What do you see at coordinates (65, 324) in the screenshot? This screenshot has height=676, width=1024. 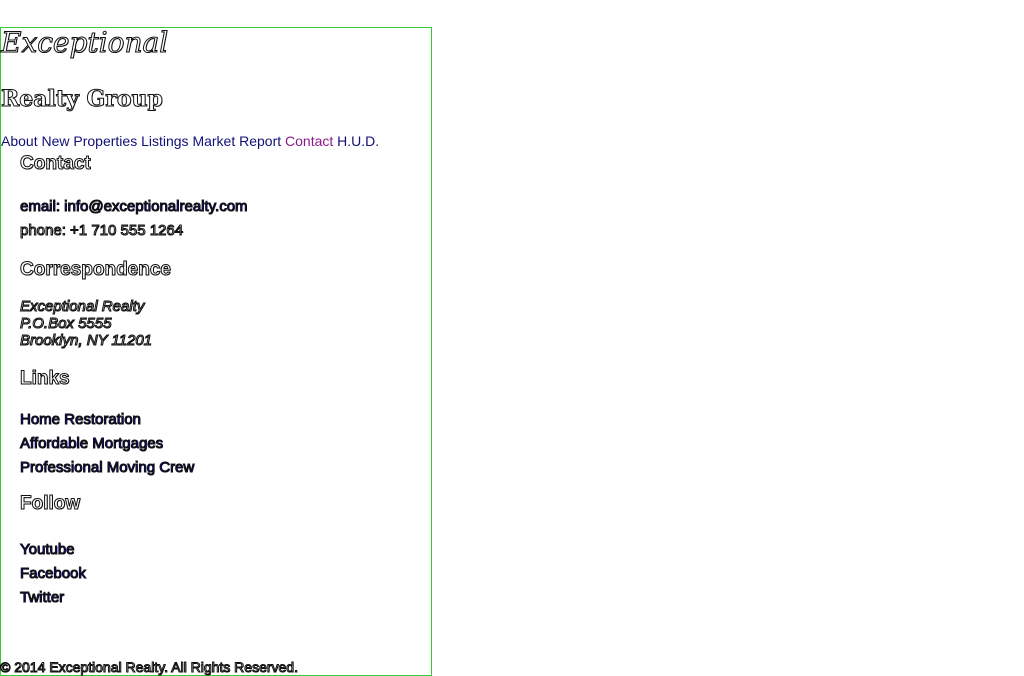 I see `address-line-2: P.O.Box 5555` at bounding box center [65, 324].